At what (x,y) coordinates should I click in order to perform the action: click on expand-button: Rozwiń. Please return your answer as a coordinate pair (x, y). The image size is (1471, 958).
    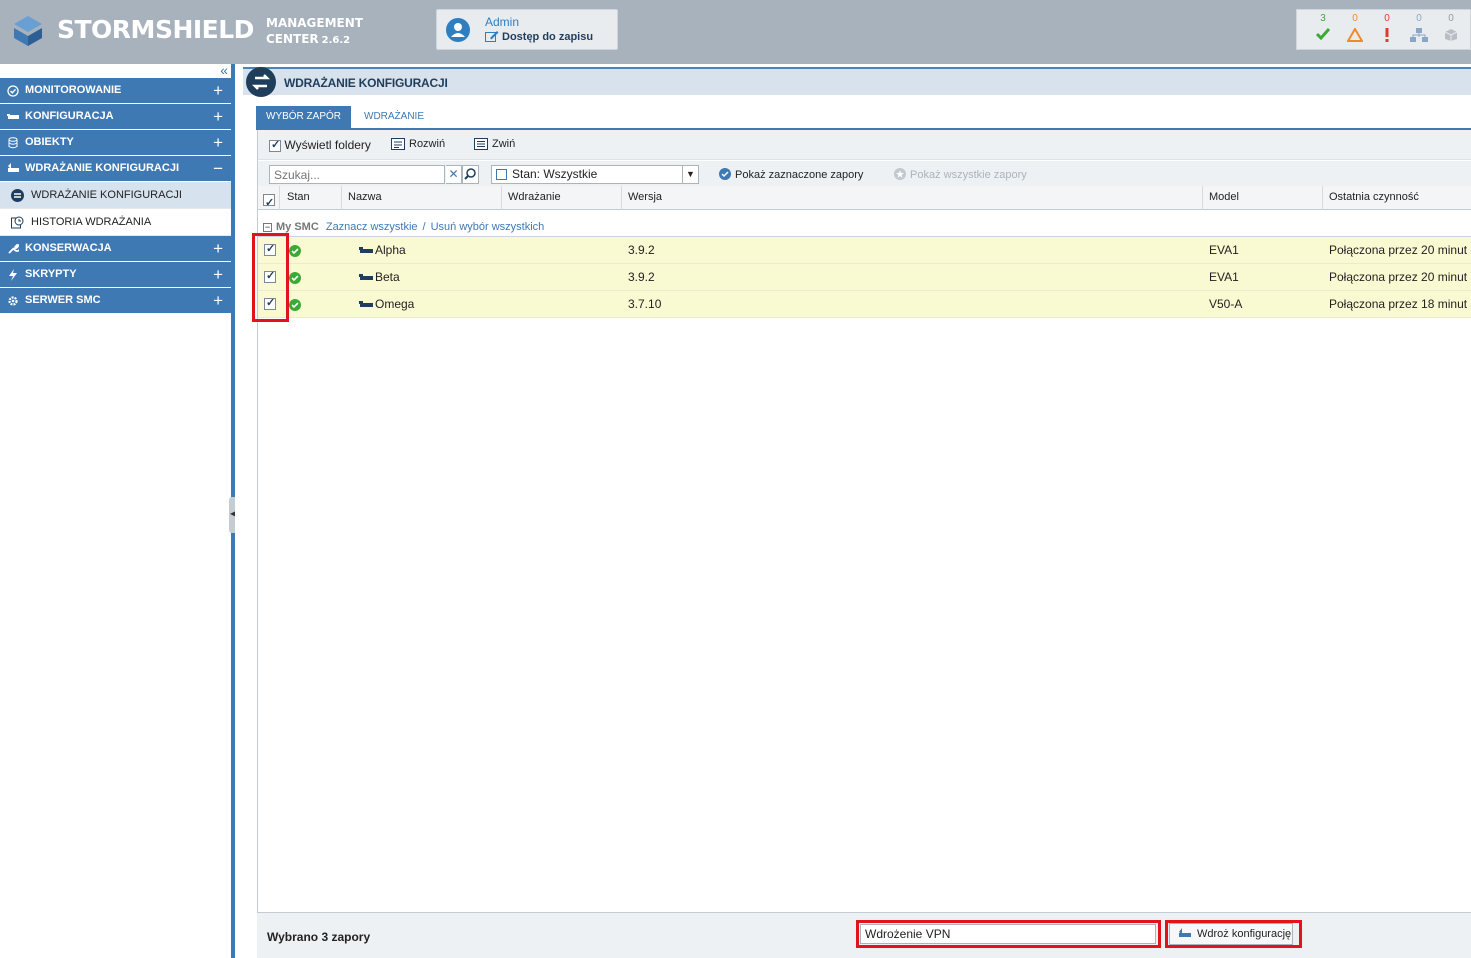
    Looking at the image, I should click on (418, 144).